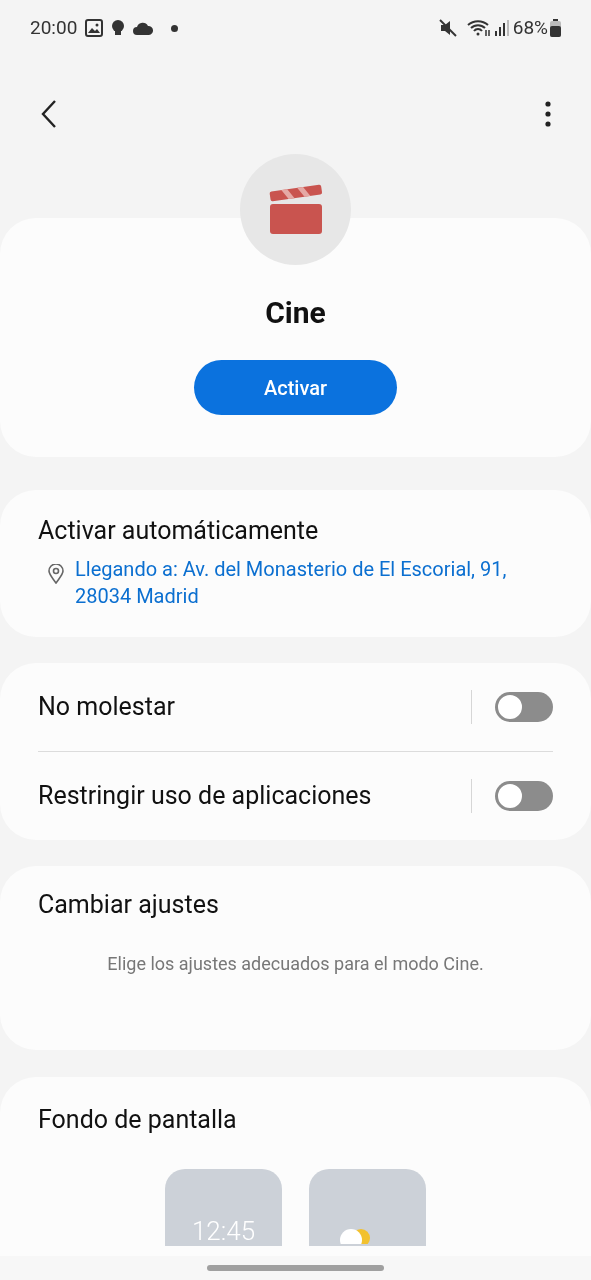 This screenshot has height=1280, width=591. What do you see at coordinates (129, 905) in the screenshot?
I see `change-settings-title: Cambiar ajustes` at bounding box center [129, 905].